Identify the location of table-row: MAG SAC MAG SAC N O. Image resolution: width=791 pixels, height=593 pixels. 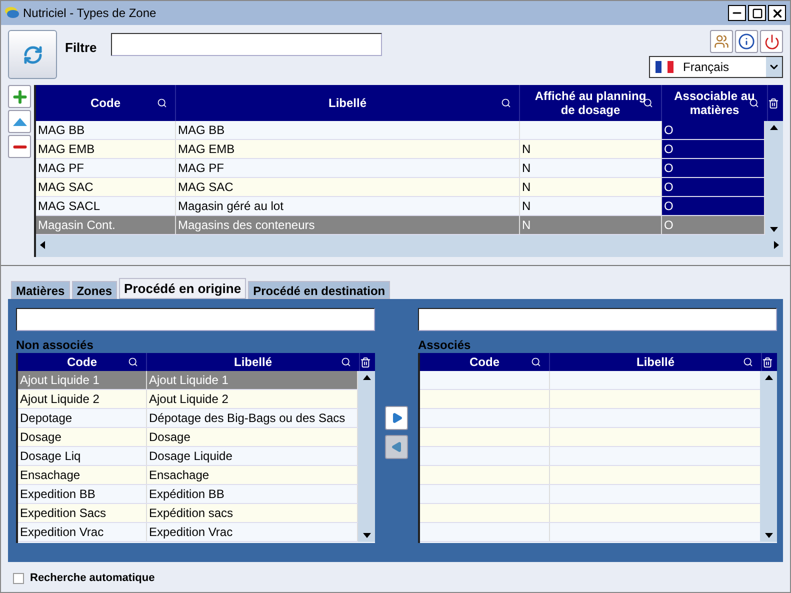
(400, 187).